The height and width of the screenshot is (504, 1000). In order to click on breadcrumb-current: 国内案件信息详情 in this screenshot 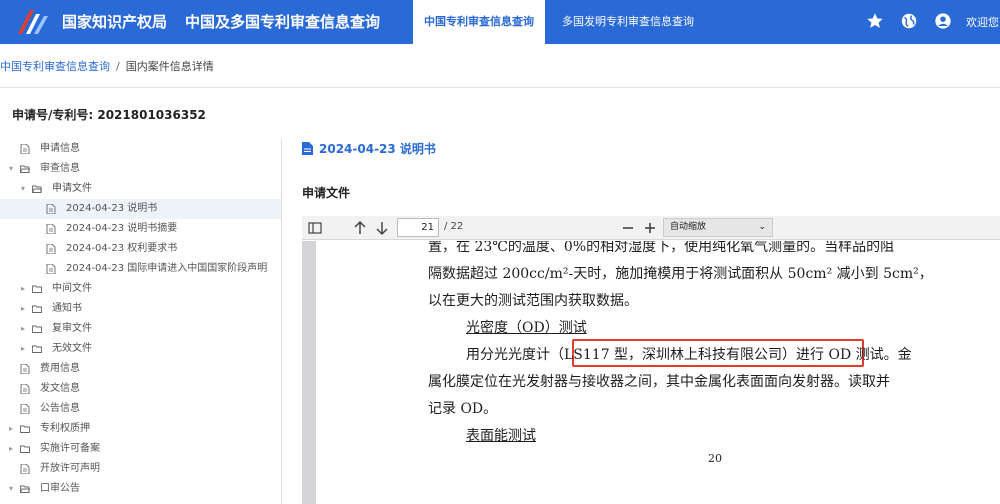, I will do `click(169, 66)`.